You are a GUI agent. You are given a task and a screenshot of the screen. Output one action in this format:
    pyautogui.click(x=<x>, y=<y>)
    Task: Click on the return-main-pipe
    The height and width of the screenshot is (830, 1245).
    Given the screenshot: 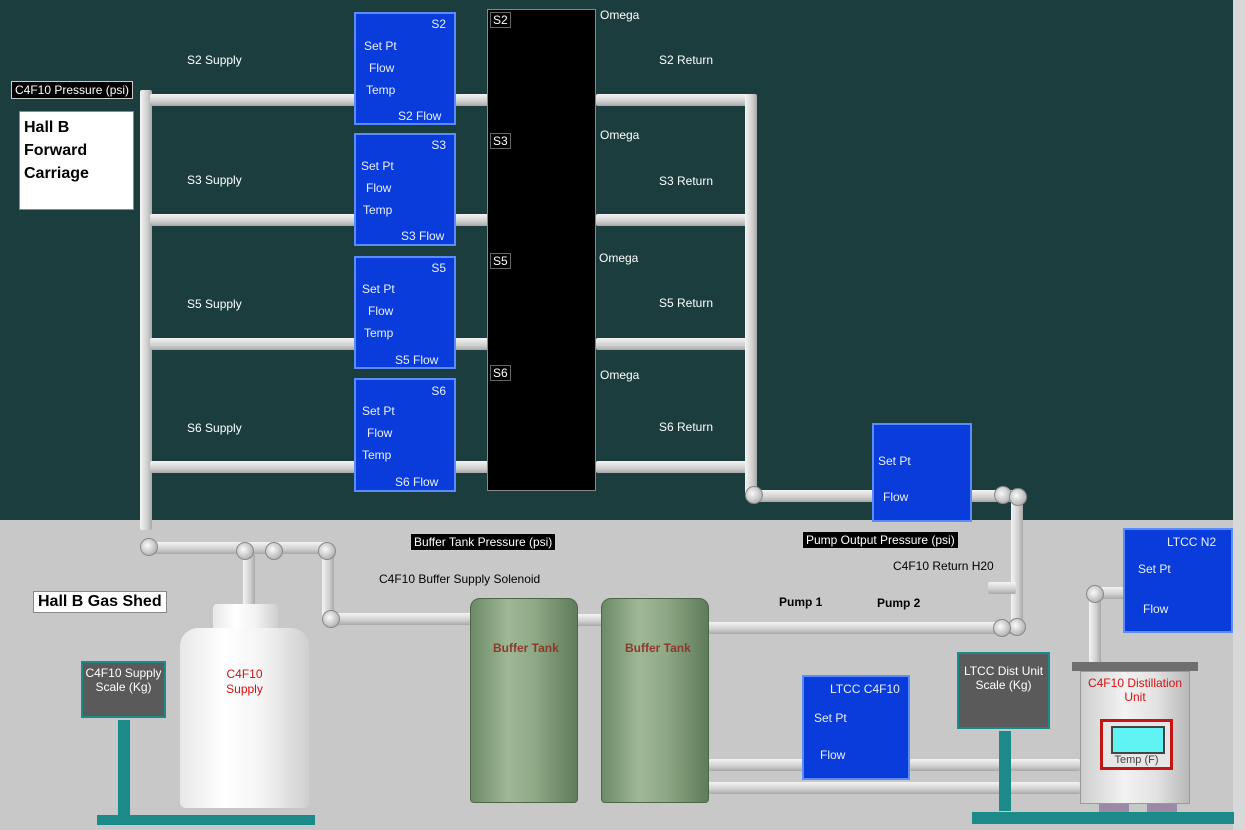 What is the action you would take?
    pyautogui.click(x=751, y=294)
    